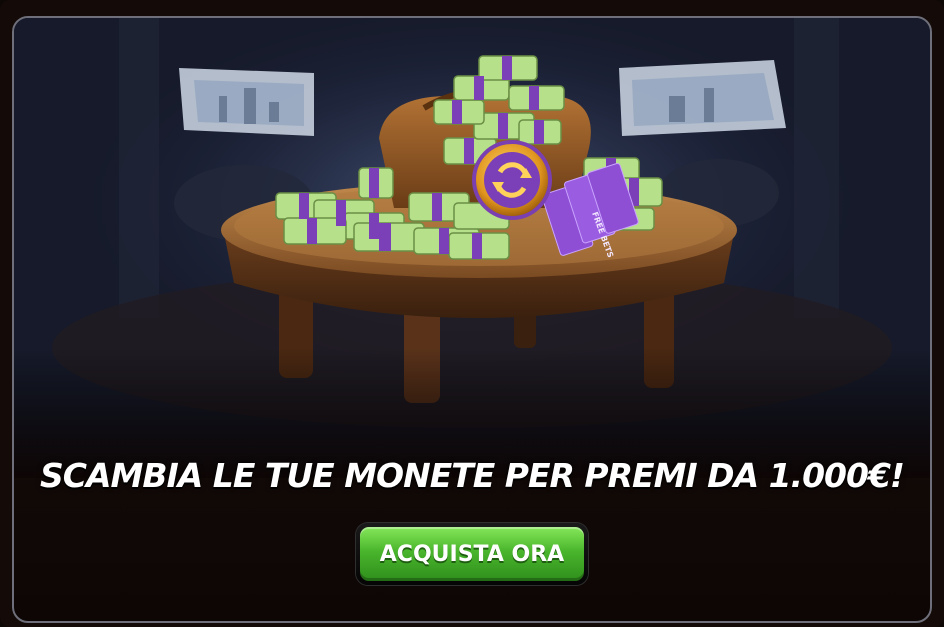 The image size is (944, 627). I want to click on wall-painting-left, so click(246, 102).